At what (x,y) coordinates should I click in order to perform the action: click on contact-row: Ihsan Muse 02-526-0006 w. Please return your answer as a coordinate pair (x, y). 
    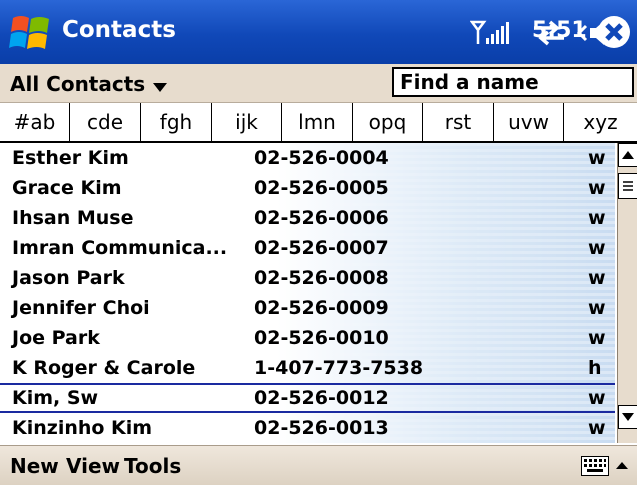
    Looking at the image, I should click on (307, 218).